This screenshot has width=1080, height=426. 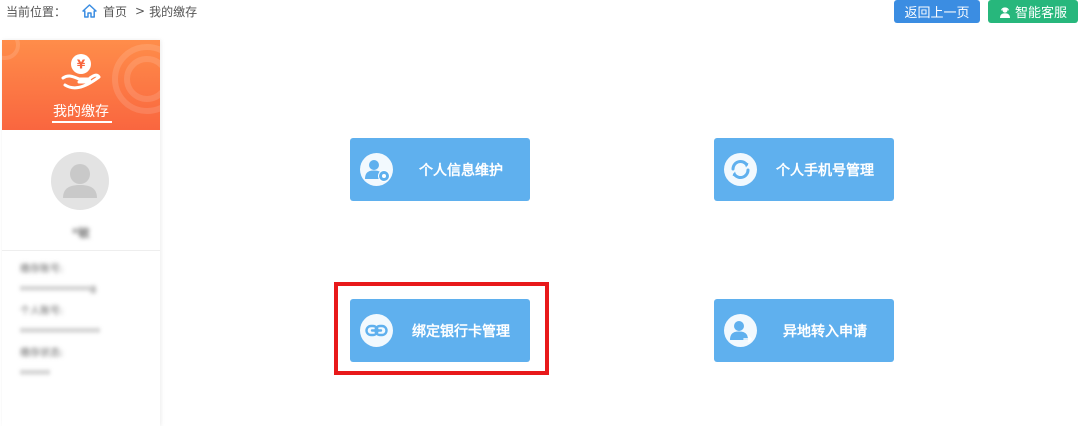 I want to click on info-line: ******, so click(x=35, y=374).